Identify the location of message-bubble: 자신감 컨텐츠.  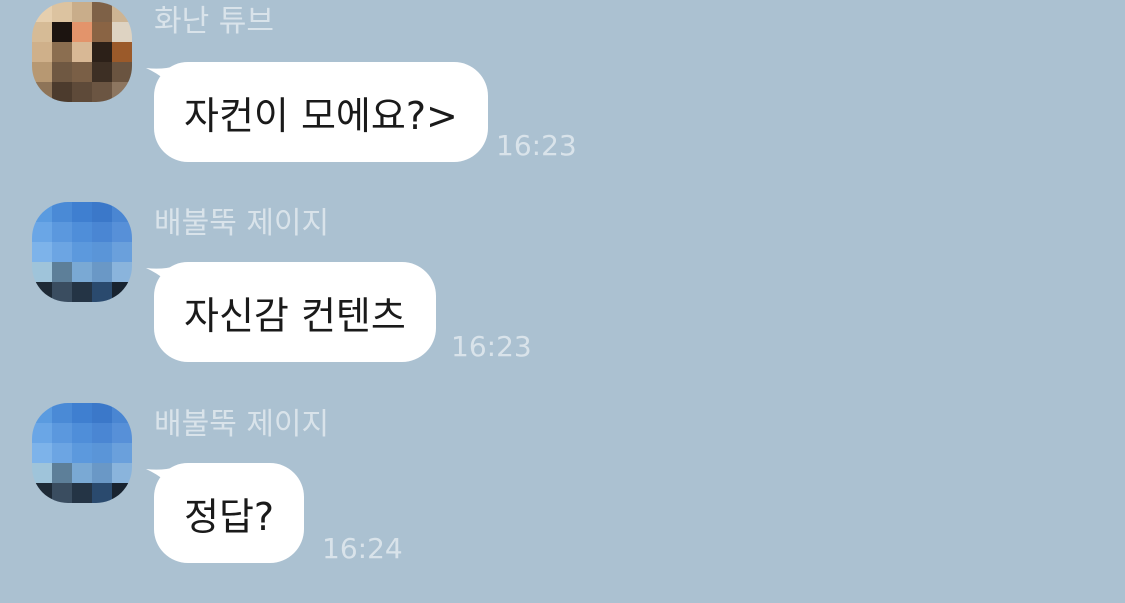
(295, 312).